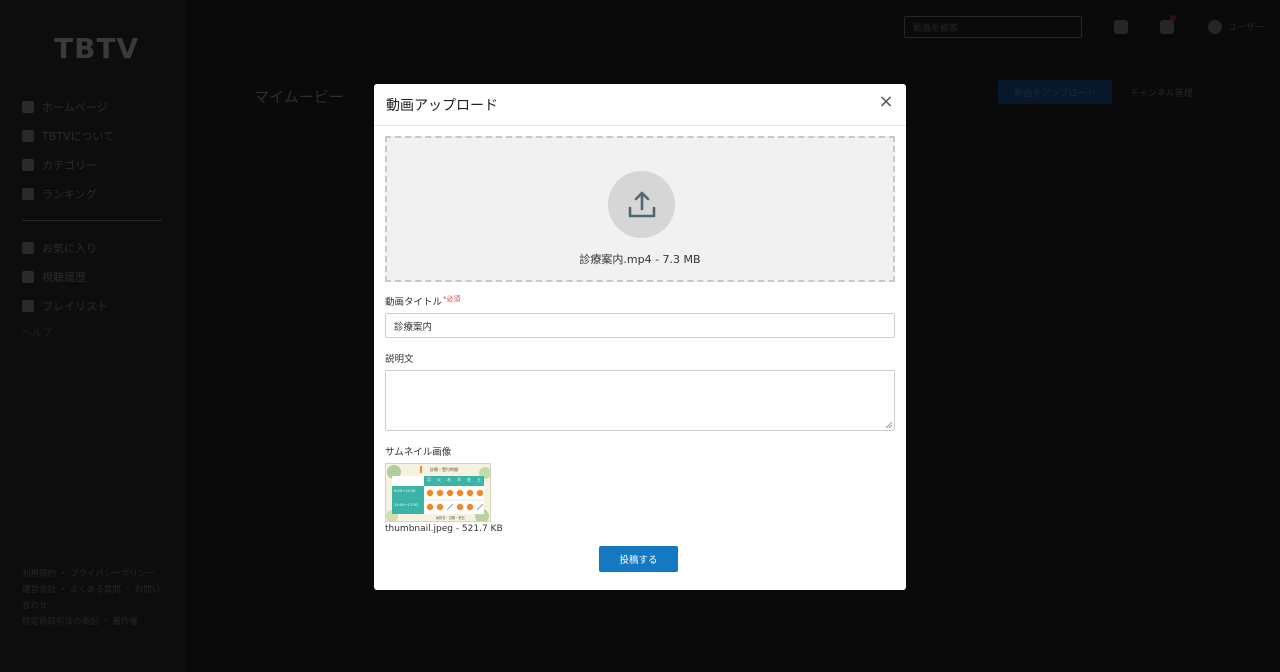 This screenshot has width=1280, height=672. I want to click on resize-handle-icon, so click(888, 424).